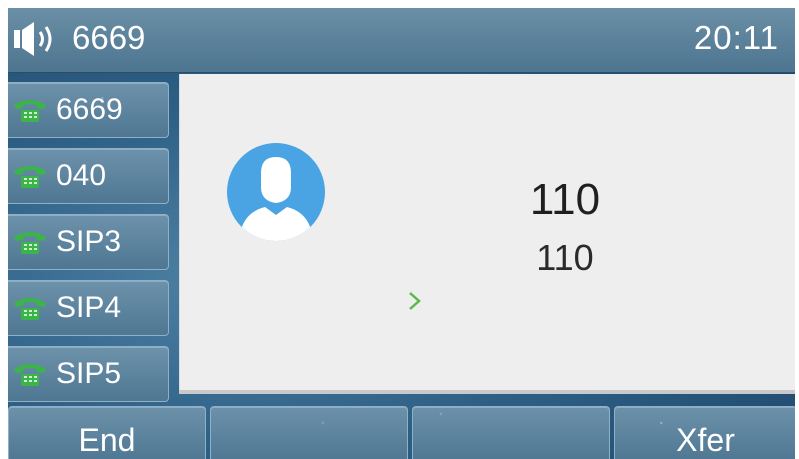 This screenshot has width=799, height=459. I want to click on line-key-label: SIP3, so click(89, 241).